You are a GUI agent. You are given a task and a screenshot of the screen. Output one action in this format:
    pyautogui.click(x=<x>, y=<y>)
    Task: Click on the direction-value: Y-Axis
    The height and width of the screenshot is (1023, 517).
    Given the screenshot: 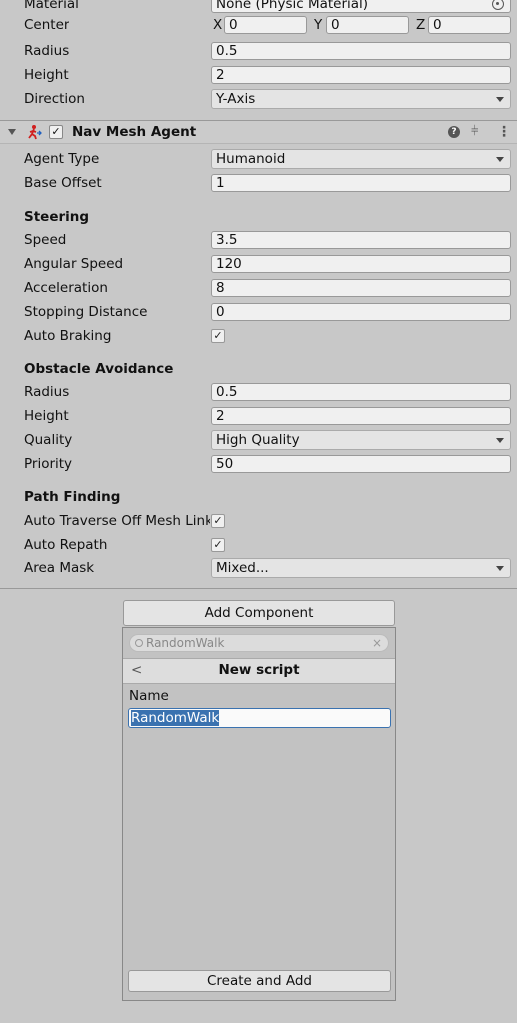 What is the action you would take?
    pyautogui.click(x=236, y=99)
    